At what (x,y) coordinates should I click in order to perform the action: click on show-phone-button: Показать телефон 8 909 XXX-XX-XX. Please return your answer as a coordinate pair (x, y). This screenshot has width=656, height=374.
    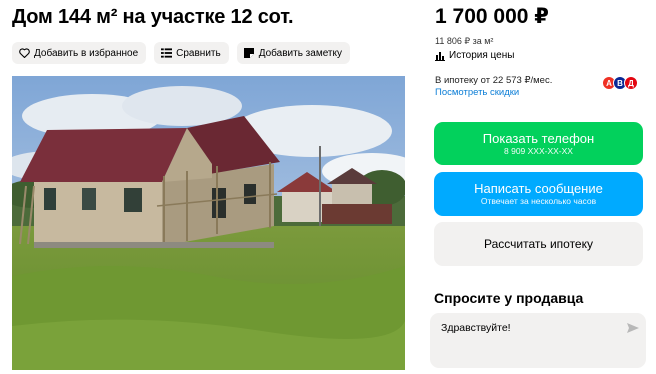
    Looking at the image, I should click on (538, 143).